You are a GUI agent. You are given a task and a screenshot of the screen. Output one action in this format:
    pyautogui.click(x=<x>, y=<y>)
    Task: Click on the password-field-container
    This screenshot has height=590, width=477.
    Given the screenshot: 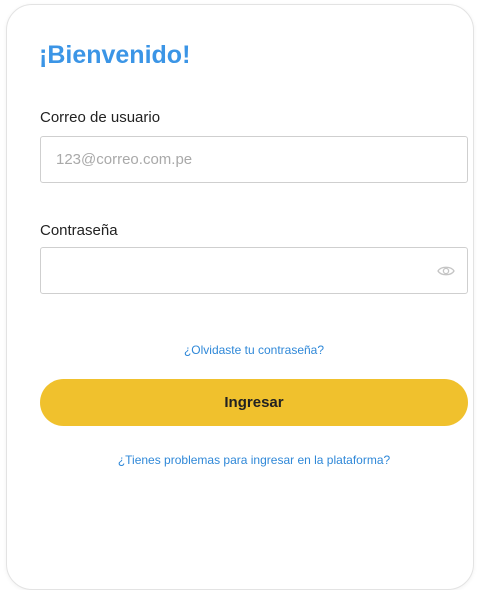 What is the action you would take?
    pyautogui.click(x=254, y=270)
    